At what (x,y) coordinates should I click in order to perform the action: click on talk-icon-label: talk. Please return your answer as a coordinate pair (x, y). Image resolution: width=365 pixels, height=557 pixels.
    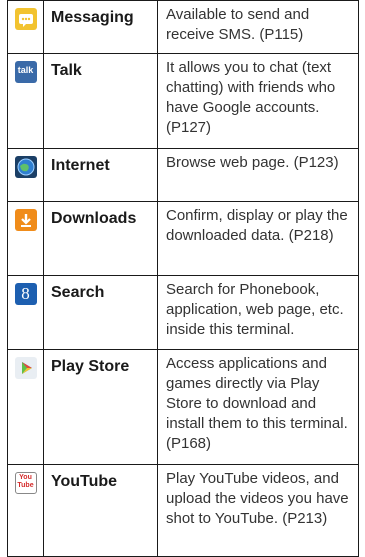
    Looking at the image, I should click on (25, 70).